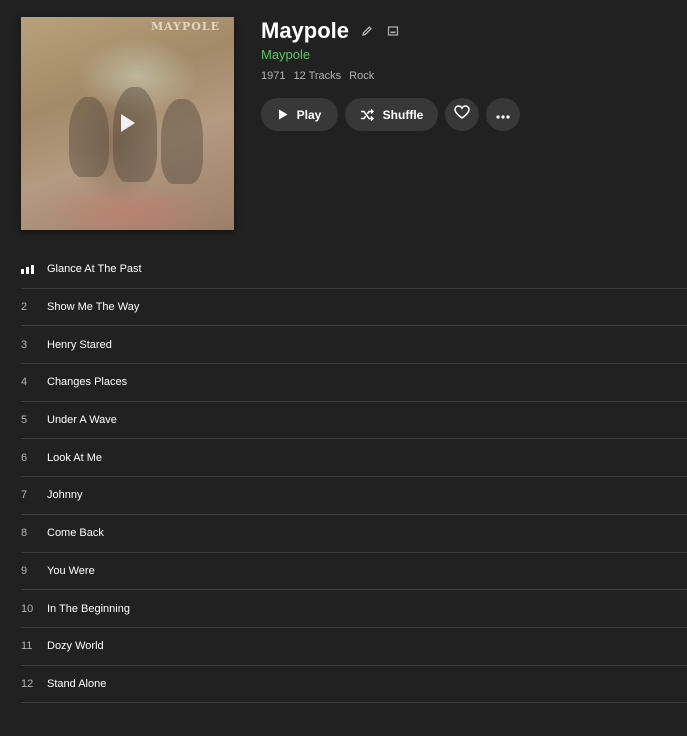  Describe the element at coordinates (305, 30) in the screenshot. I see `album-title: Maypole` at that location.